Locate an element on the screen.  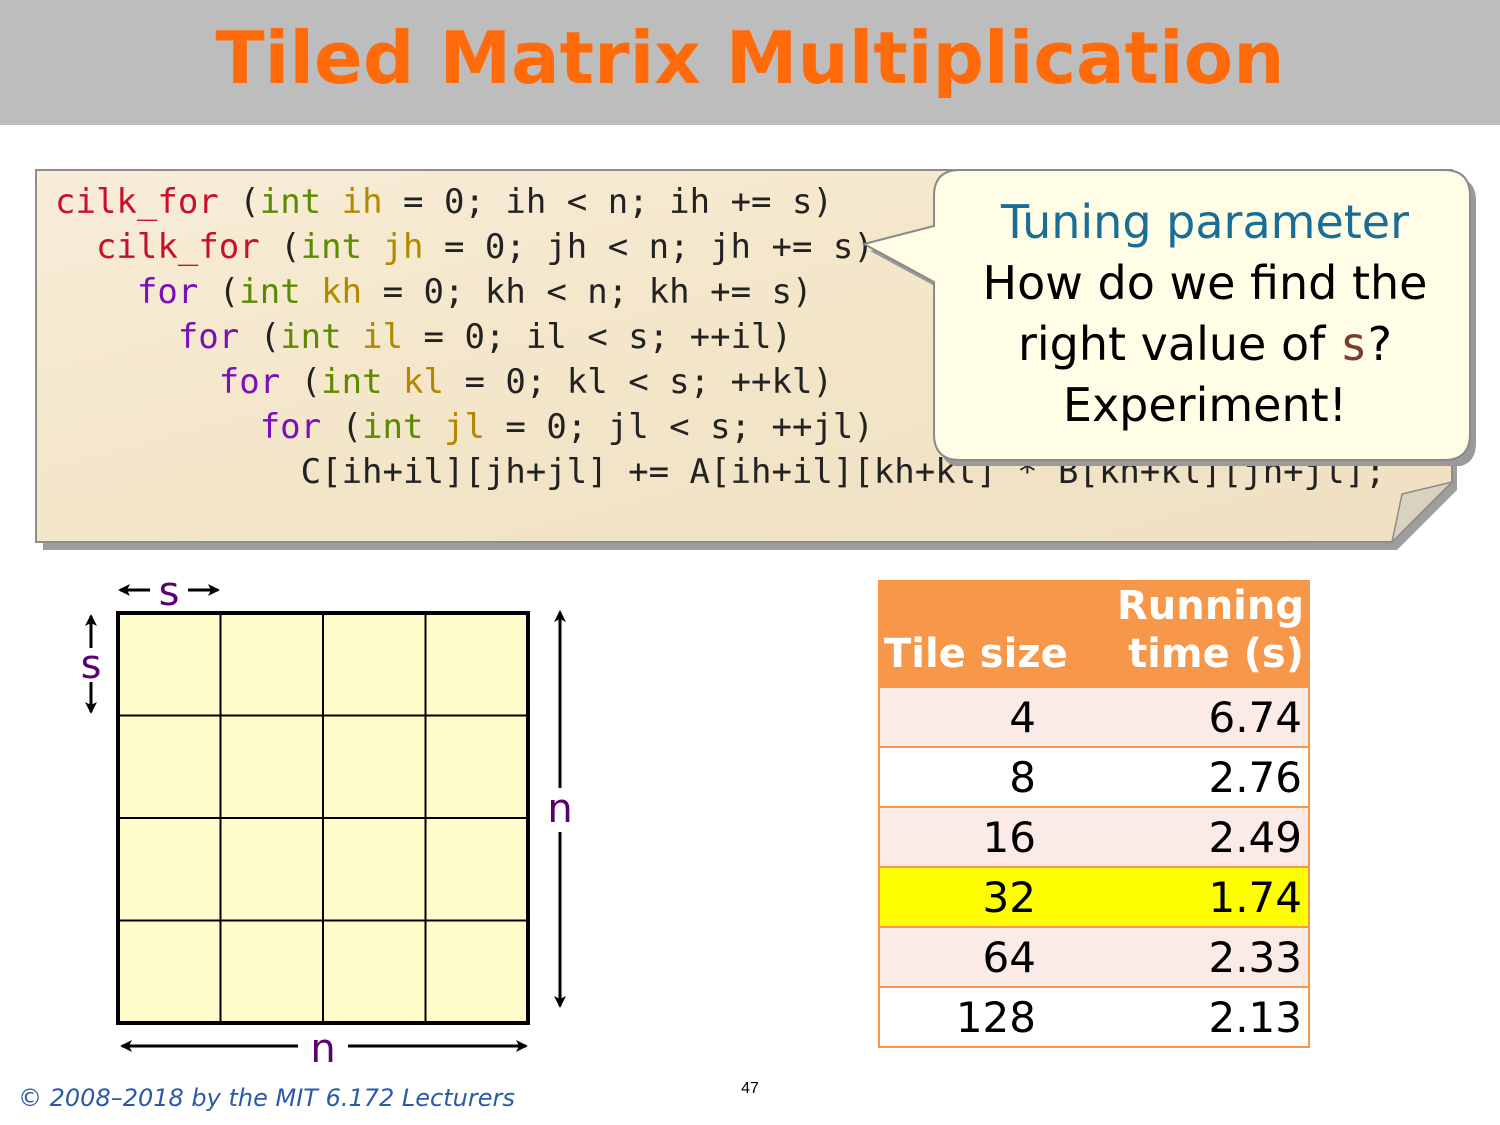
code-line: cilk_for (int jh = 0; jh < n; jh += s) is located at coordinates (464, 247).